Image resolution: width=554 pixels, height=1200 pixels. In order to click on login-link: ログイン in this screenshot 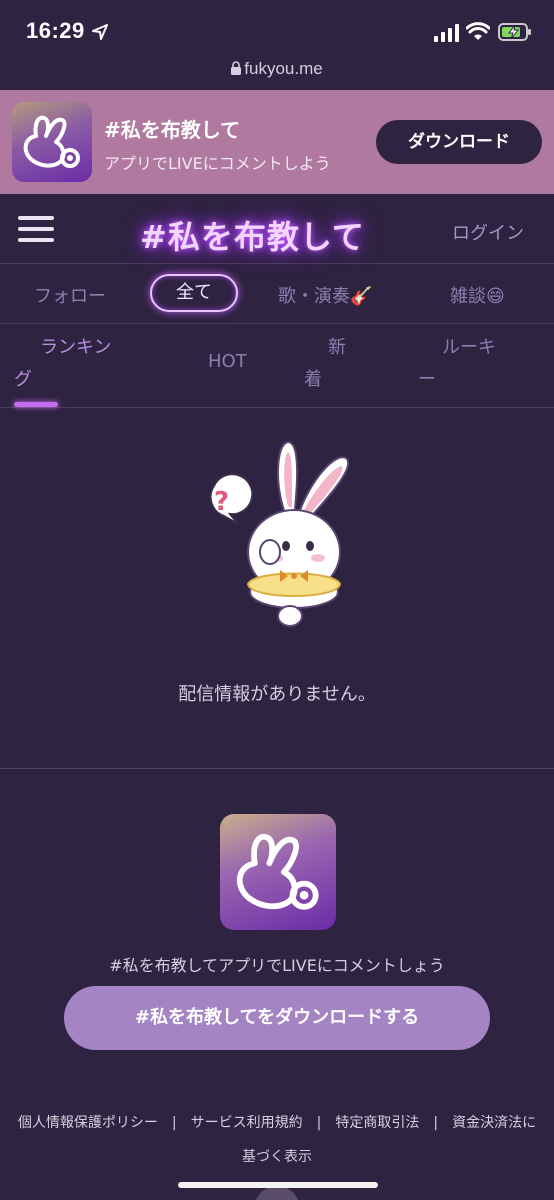, I will do `click(488, 232)`.